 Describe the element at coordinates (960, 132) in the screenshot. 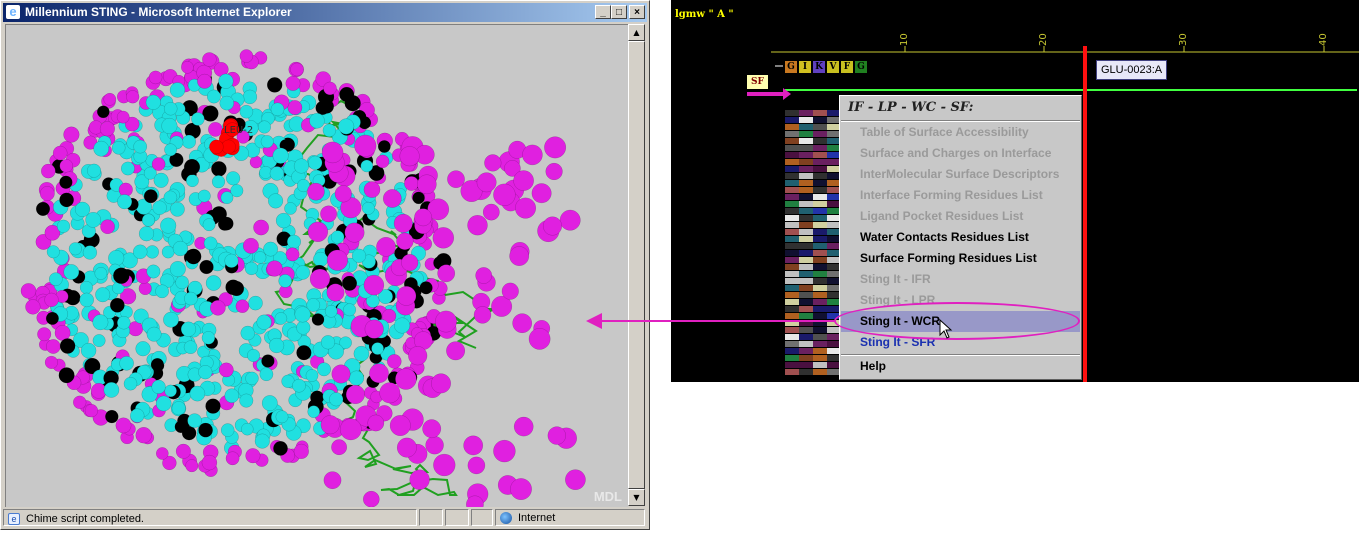

I see `menu-item-table-surface-accessibility: Table of Surface Accessibility` at that location.